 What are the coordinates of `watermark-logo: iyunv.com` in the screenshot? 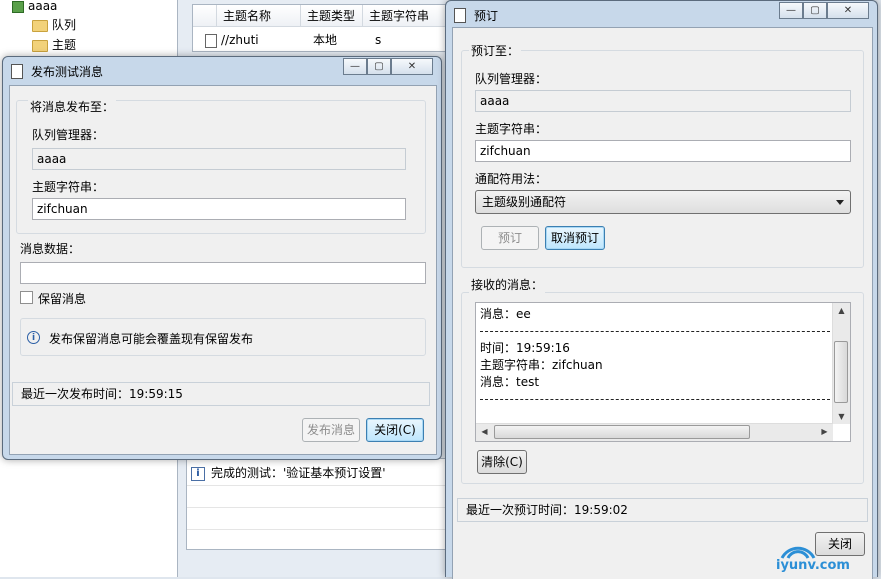 It's located at (827, 551).